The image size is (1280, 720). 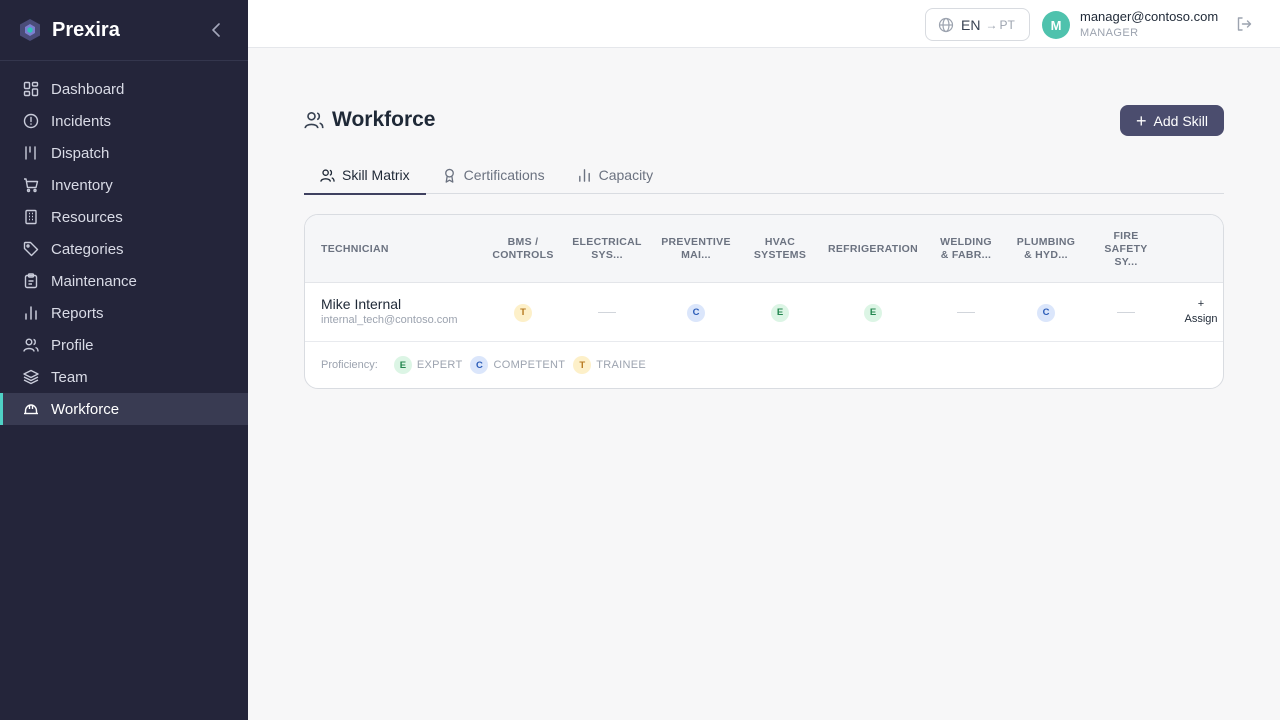 I want to click on dispatch-icon, so click(x=31, y=153).